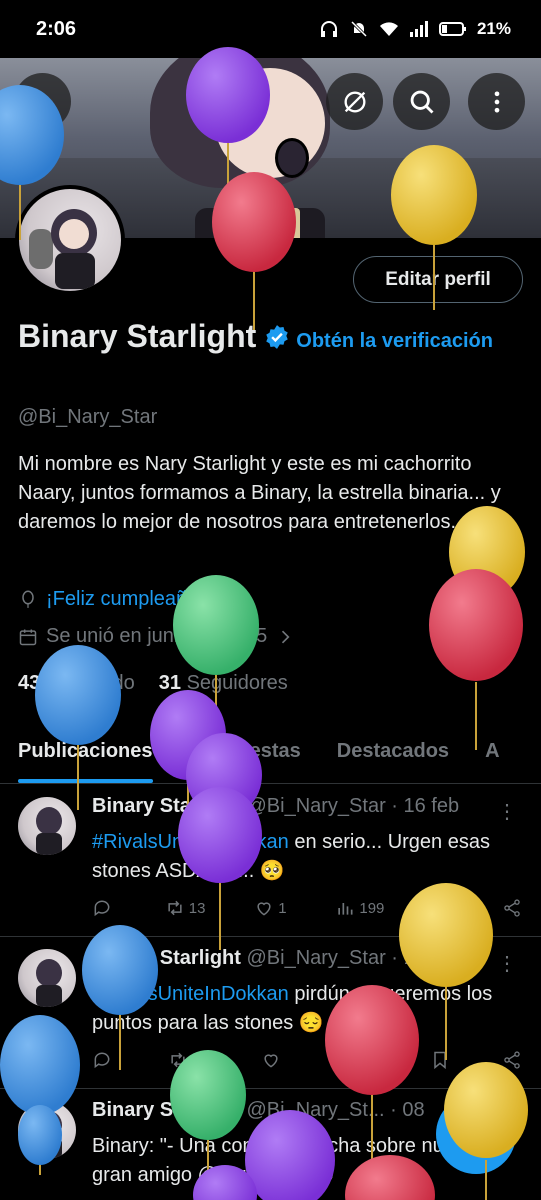 Image resolution: width=541 pixels, height=1200 pixels. Describe the element at coordinates (137, 336) in the screenshot. I see `display-name: Binary Starlight` at that location.